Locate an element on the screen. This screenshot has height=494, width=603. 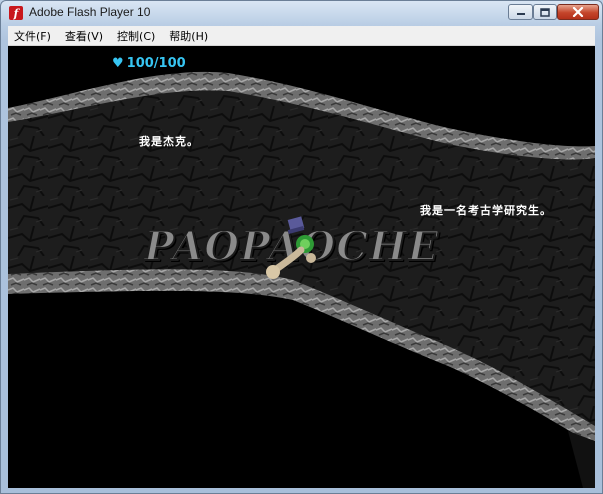
player-character is located at coordinates (291, 247).